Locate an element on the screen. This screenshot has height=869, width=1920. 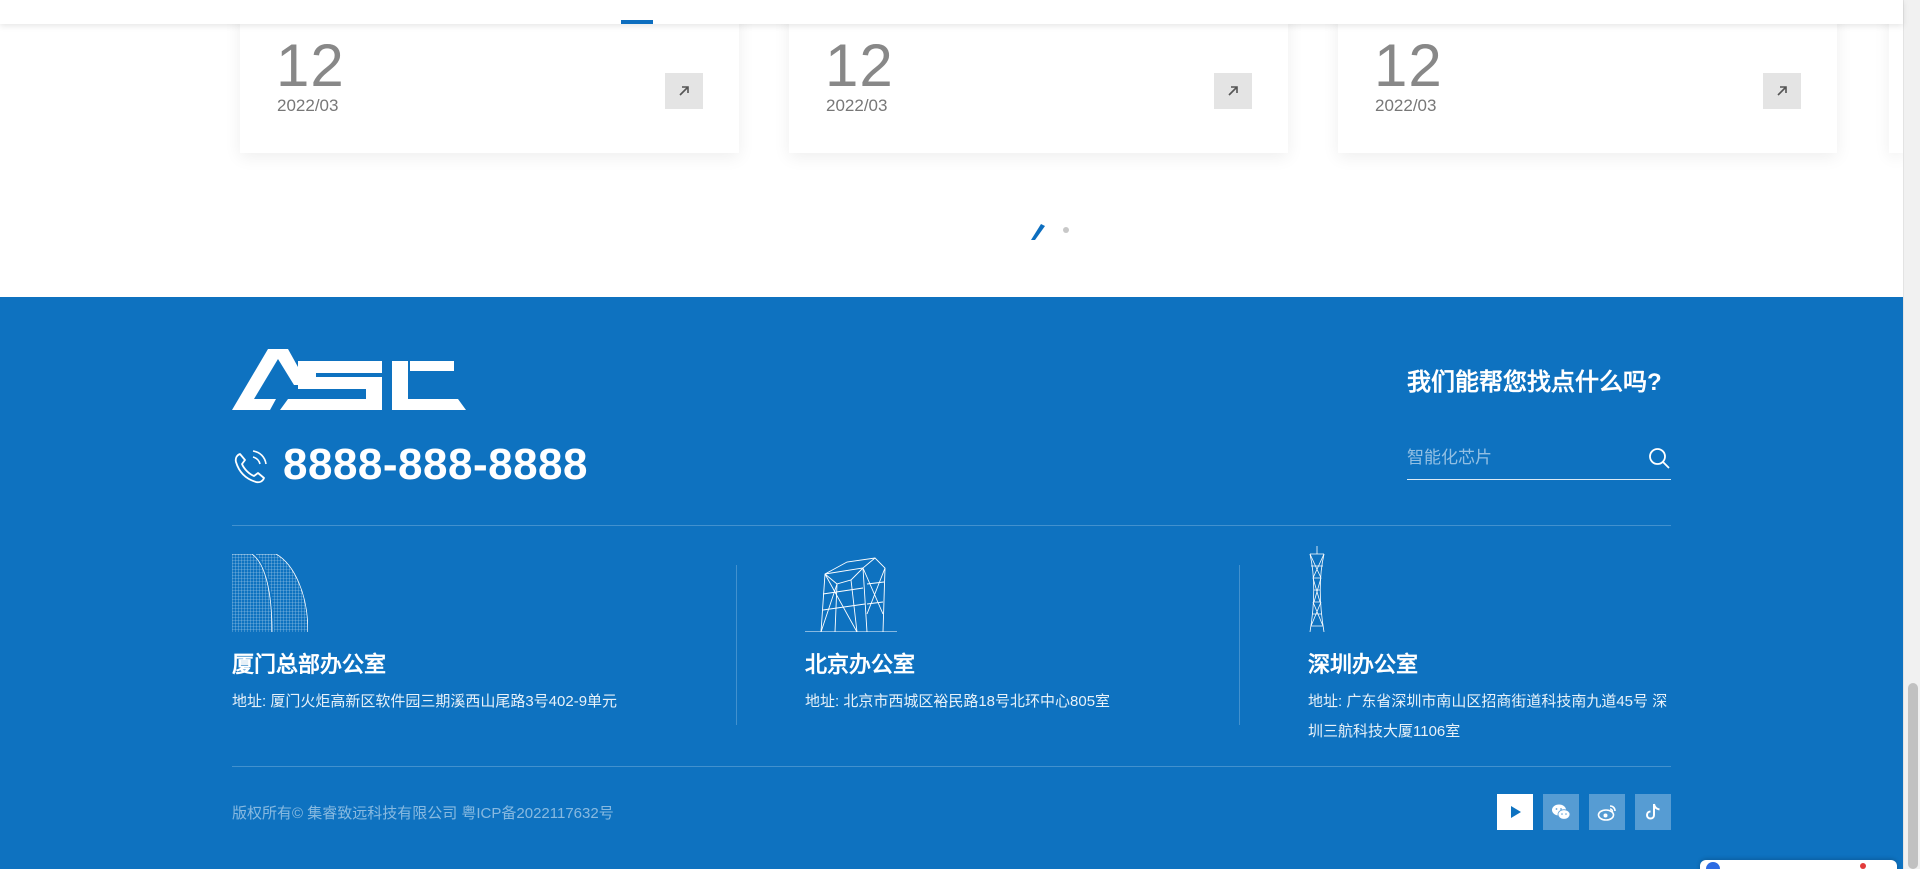
notification-dot-icon is located at coordinates (1863, 866).